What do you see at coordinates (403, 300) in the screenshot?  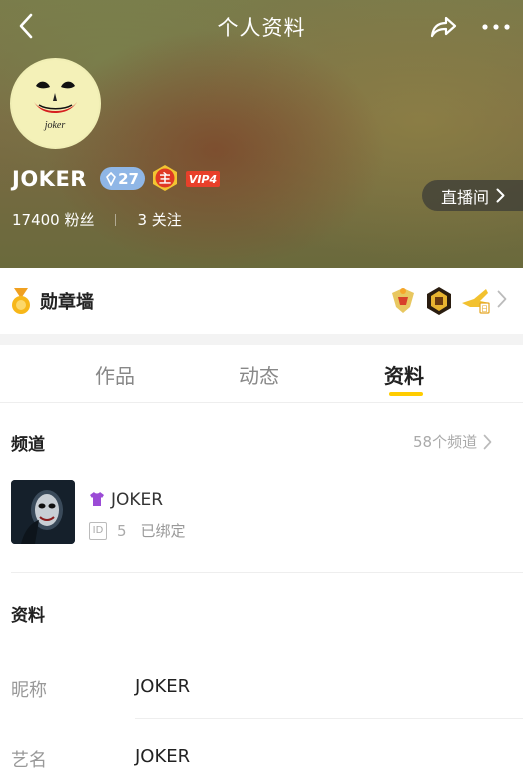 I see `medal-badge-1-icon` at bounding box center [403, 300].